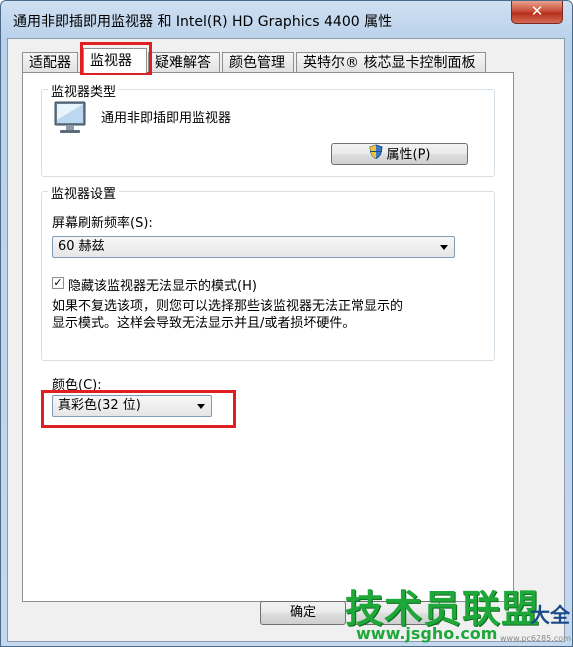 The image size is (573, 647). I want to click on tab-adapter: 适配器, so click(50, 62).